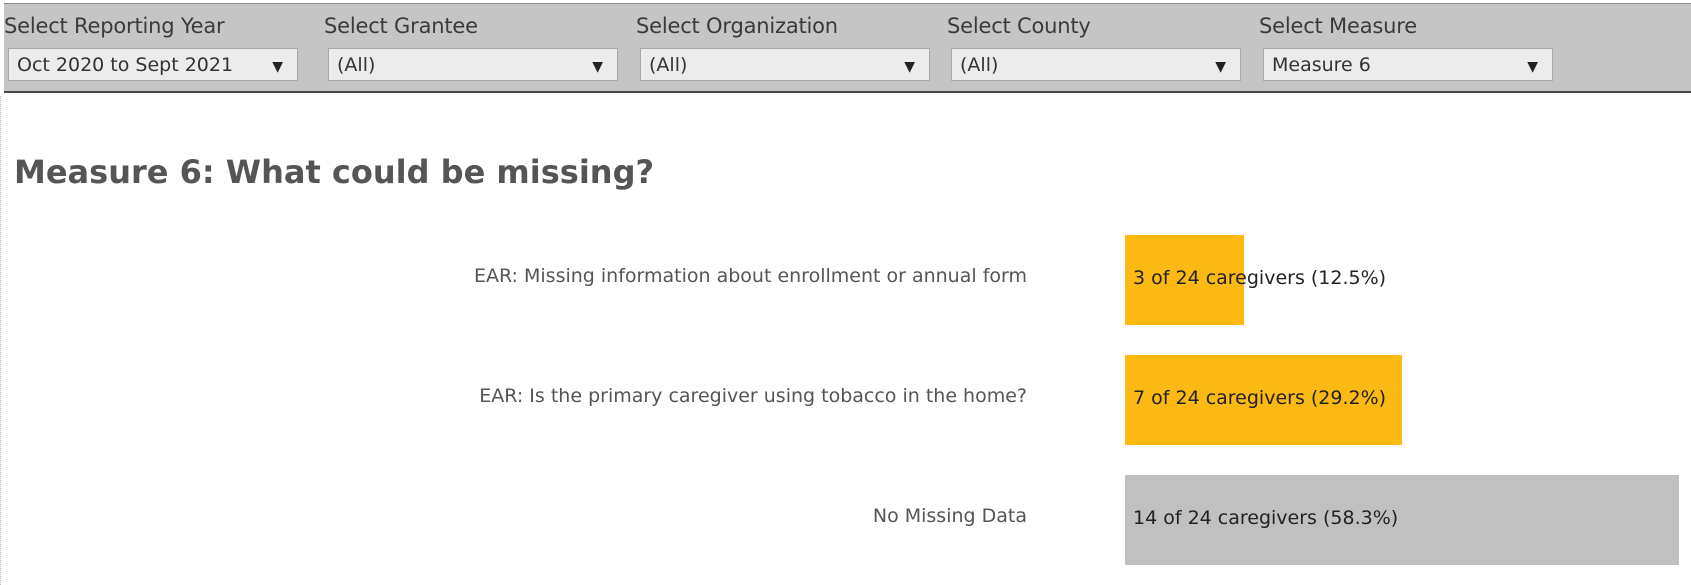 The image size is (1691, 585). I want to click on filter-label: Select Measure, so click(1338, 26).